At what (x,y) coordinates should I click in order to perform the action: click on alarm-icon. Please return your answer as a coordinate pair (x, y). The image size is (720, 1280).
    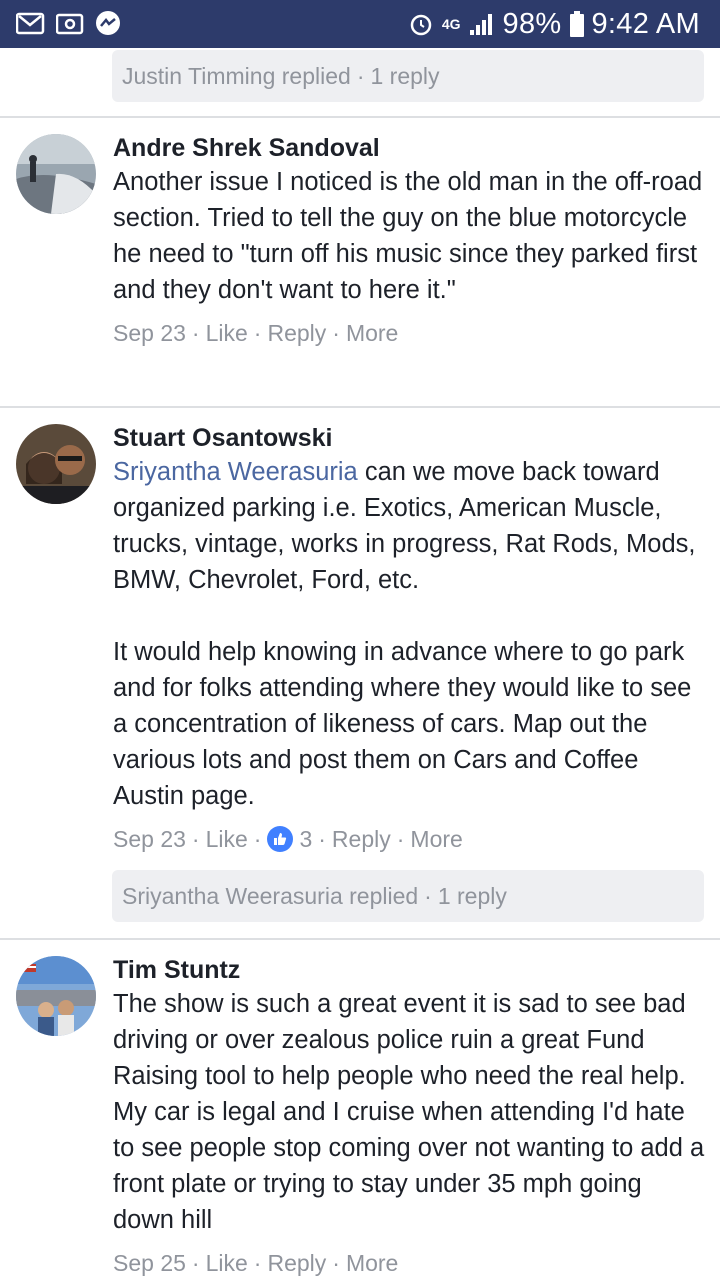
    Looking at the image, I should click on (421, 24).